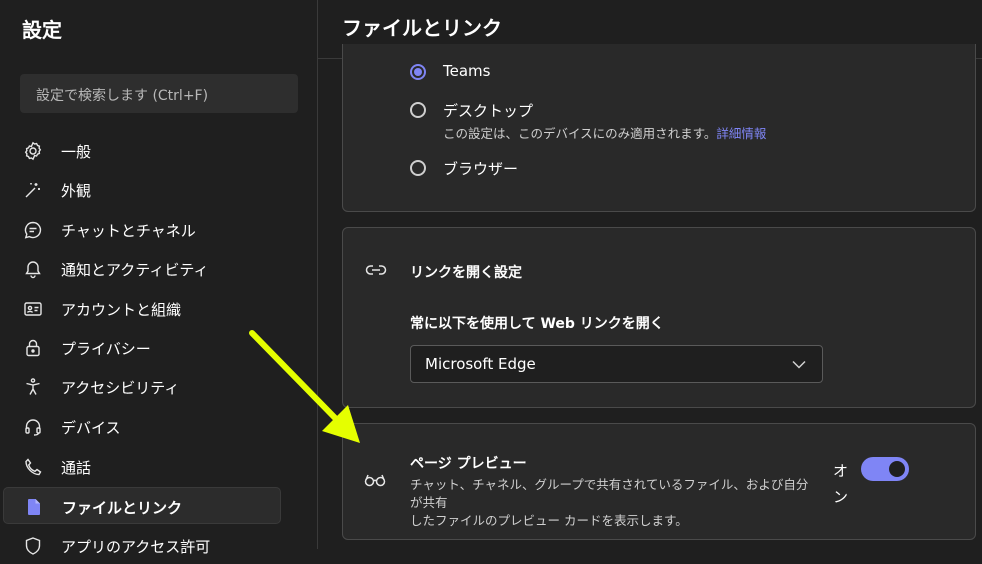  I want to click on link-settings-prompt: 常に以下を使用して Web リンクを開く, so click(537, 324).